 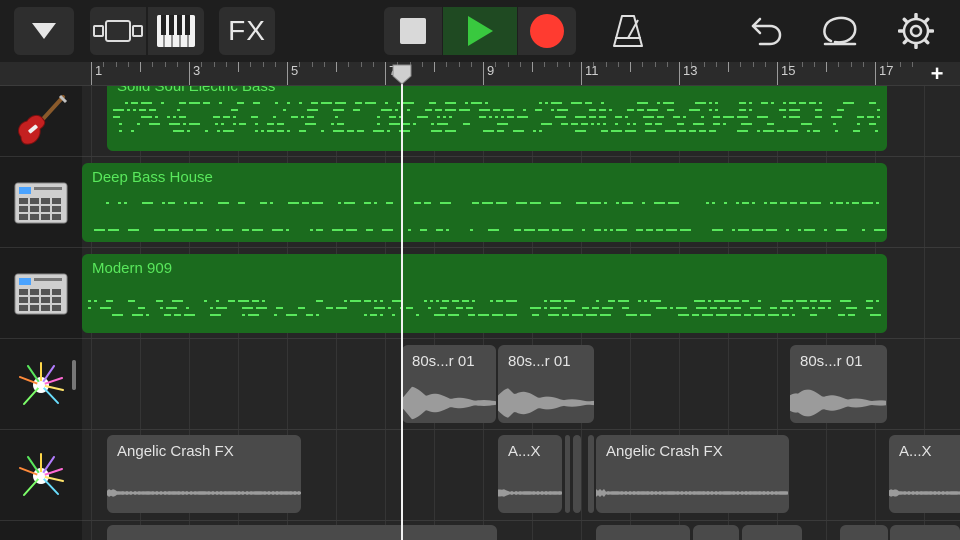 What do you see at coordinates (247, 31) in the screenshot?
I see `fx-button: FX` at bounding box center [247, 31].